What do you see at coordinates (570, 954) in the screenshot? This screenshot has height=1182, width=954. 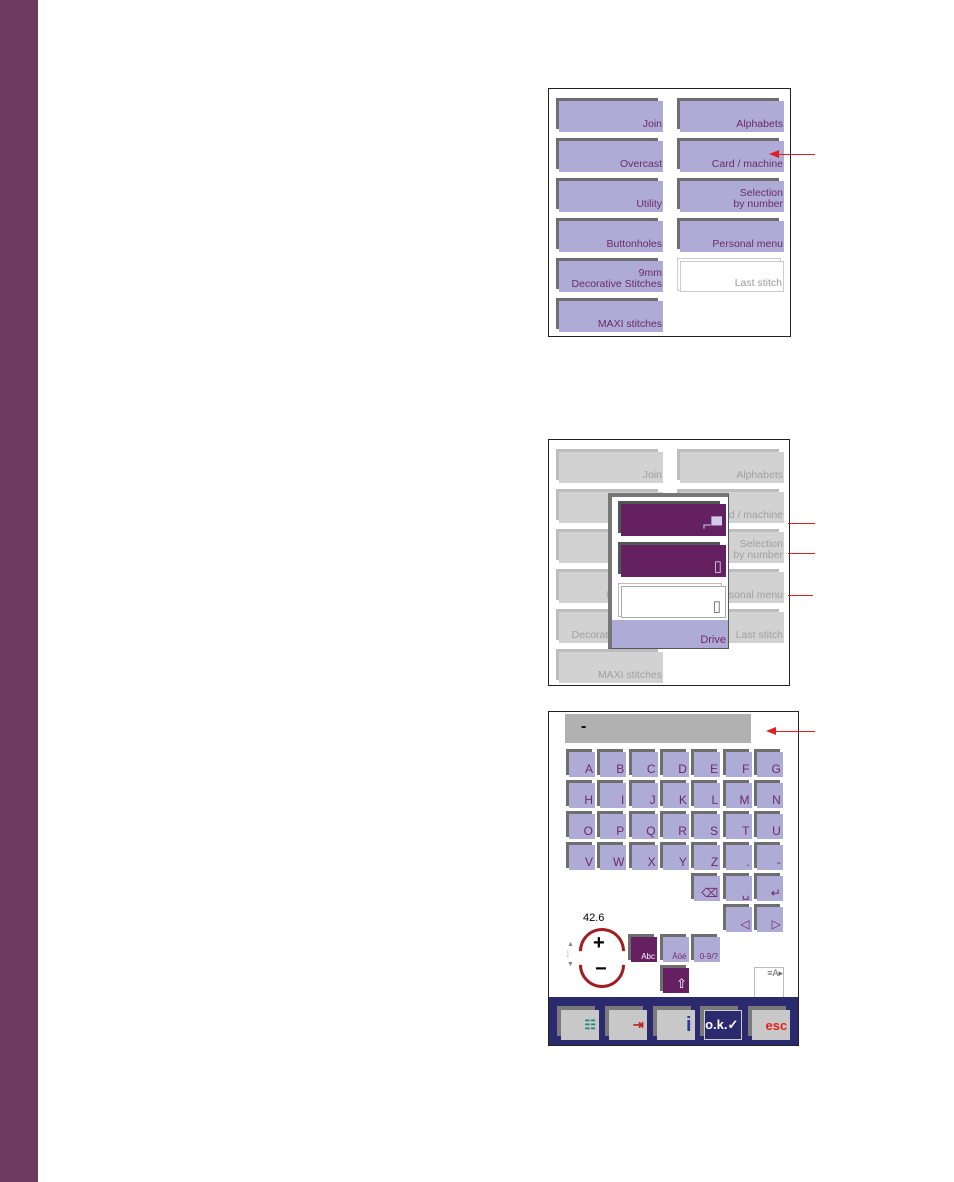 I see `dial-scale-icon: ▲ ¦ ▼` at bounding box center [570, 954].